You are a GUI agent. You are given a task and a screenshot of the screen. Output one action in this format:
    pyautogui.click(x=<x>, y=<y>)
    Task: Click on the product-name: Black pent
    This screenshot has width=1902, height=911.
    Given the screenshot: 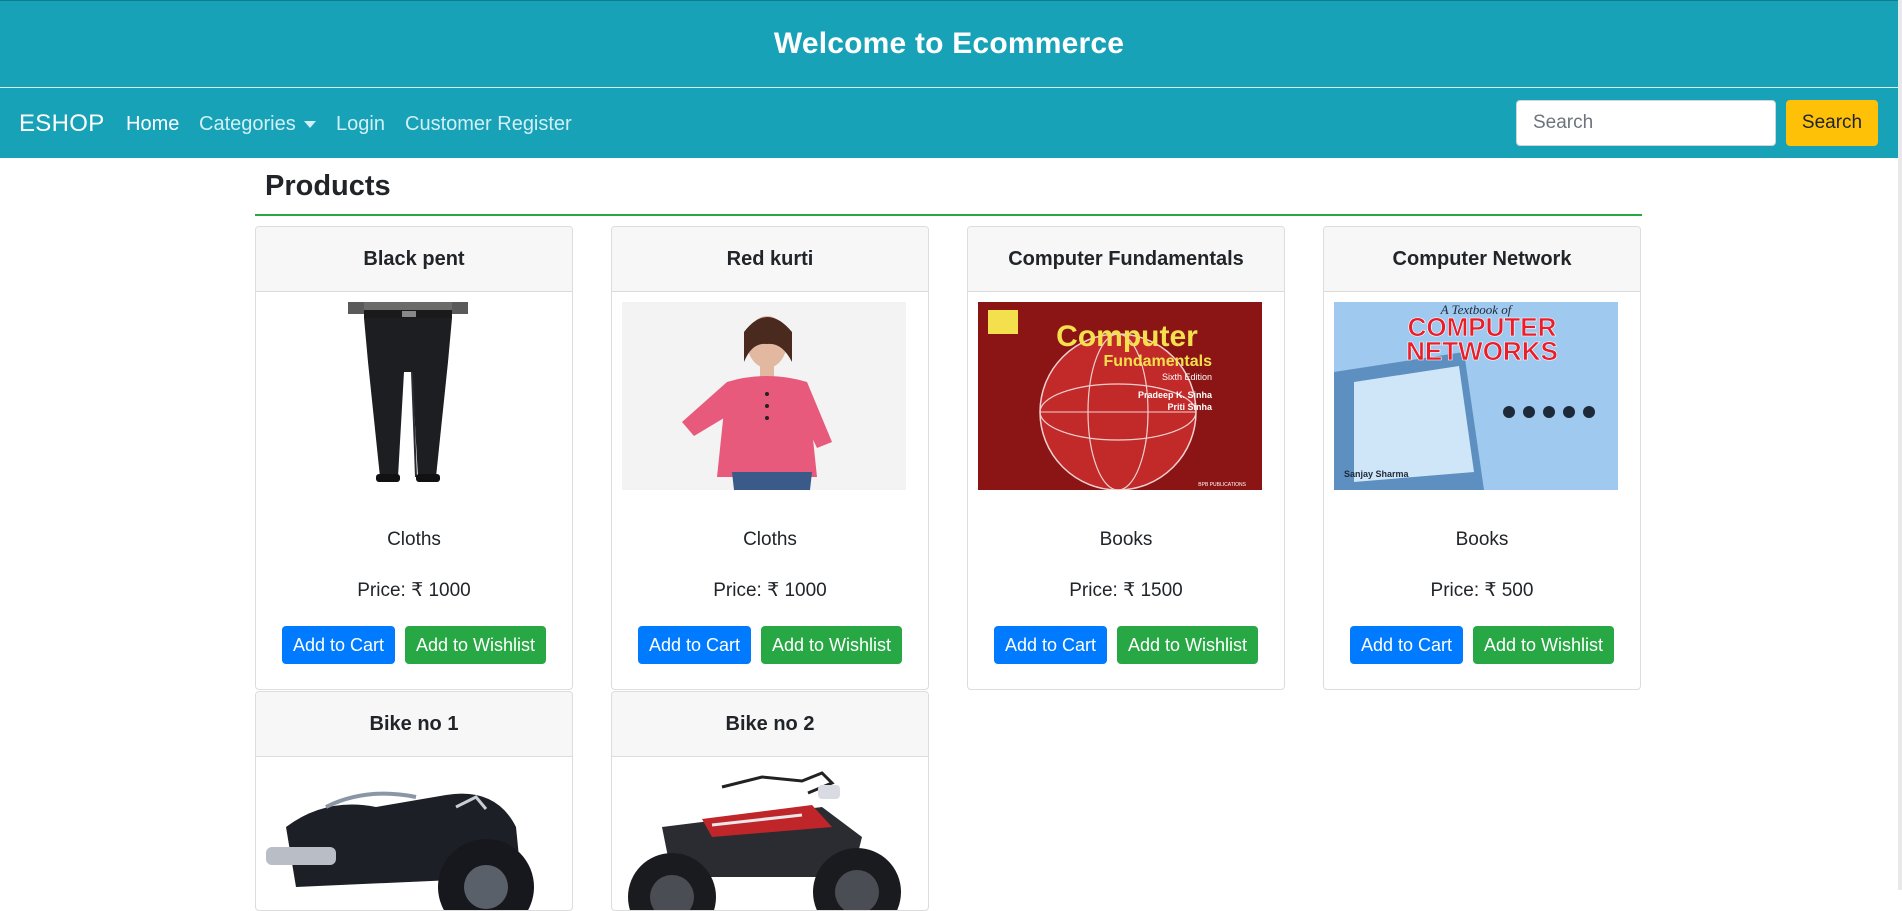 What is the action you would take?
    pyautogui.click(x=414, y=259)
    